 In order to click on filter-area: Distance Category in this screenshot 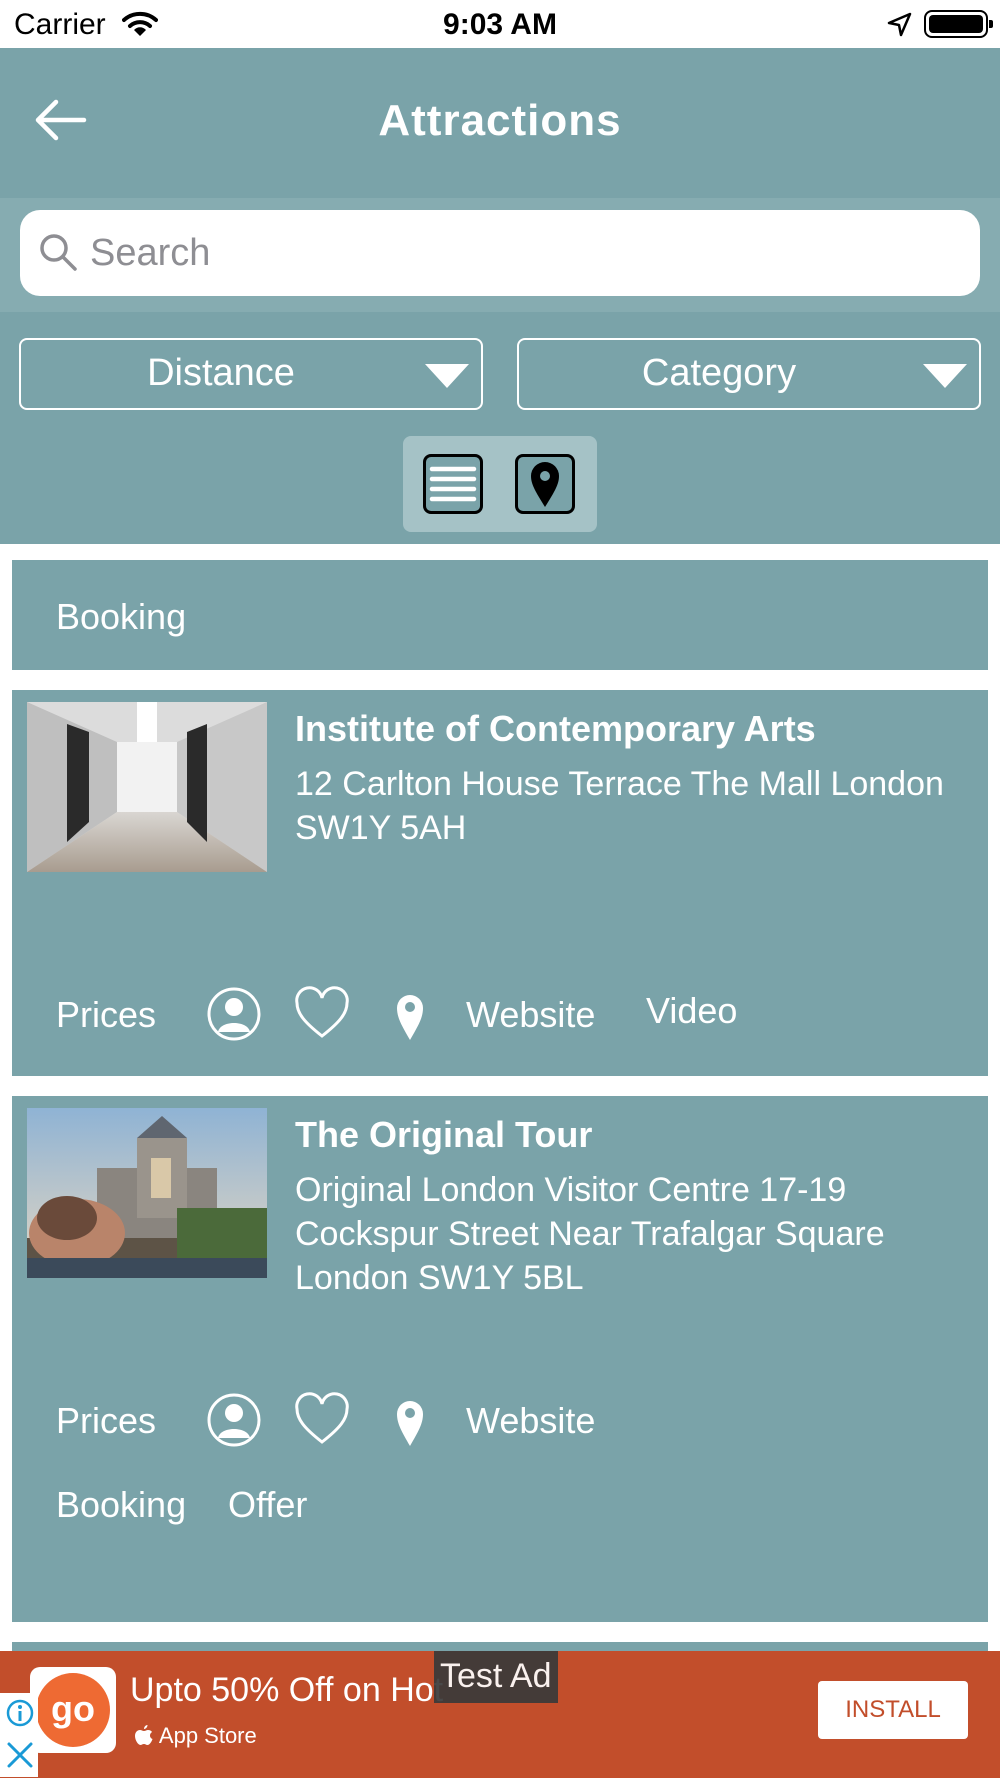, I will do `click(500, 428)`.